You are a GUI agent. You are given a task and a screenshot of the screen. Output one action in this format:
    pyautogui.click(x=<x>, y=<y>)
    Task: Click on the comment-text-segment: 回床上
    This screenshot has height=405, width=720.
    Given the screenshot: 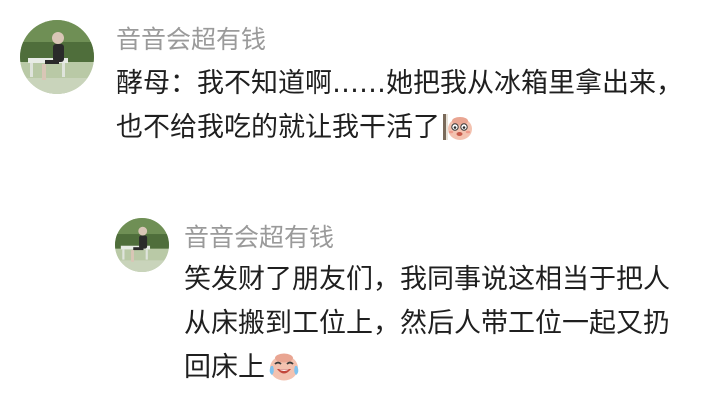 What is the action you would take?
    pyautogui.click(x=224, y=367)
    